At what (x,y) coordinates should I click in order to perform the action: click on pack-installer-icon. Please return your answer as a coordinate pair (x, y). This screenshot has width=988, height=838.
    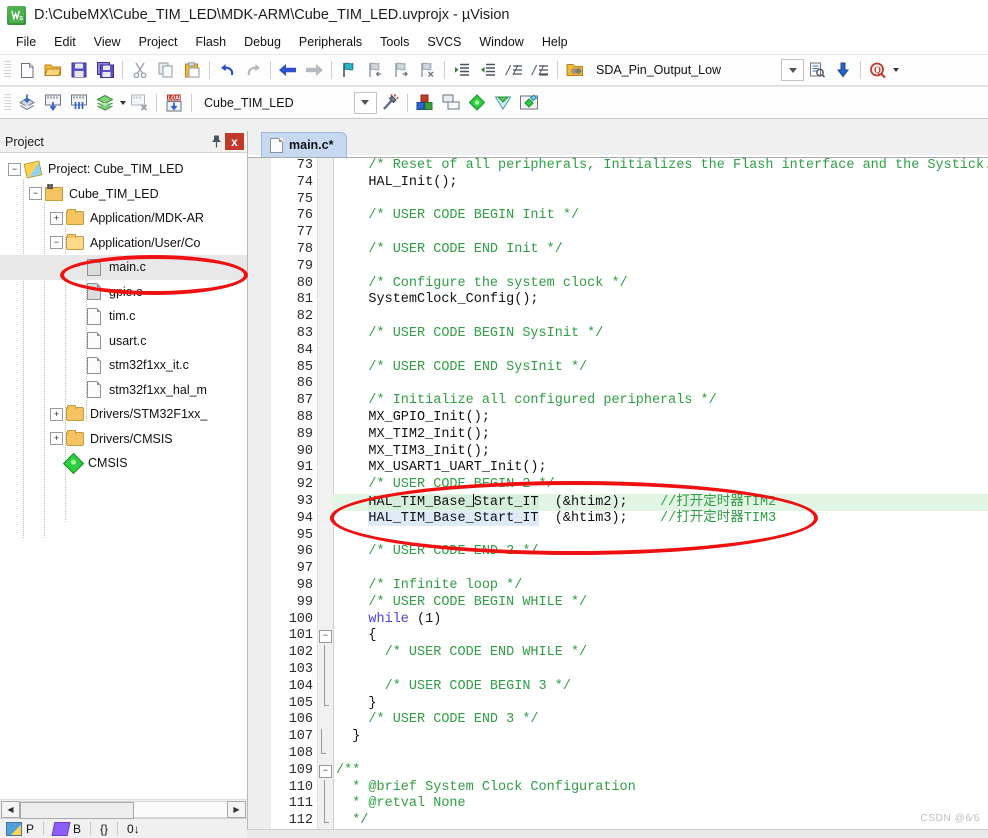
    Looking at the image, I should click on (477, 103).